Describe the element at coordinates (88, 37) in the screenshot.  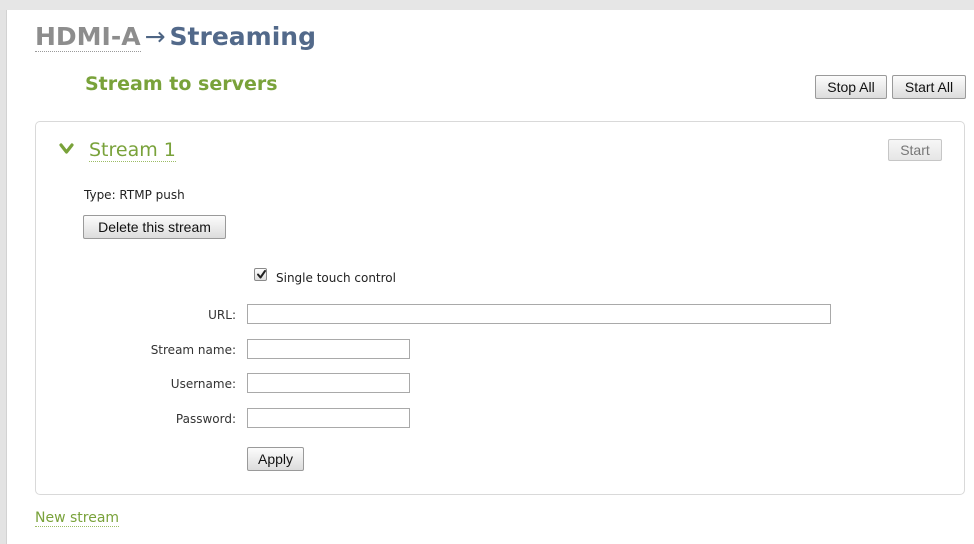
I see `breadcrumb-parent-link: HDMI-A` at that location.